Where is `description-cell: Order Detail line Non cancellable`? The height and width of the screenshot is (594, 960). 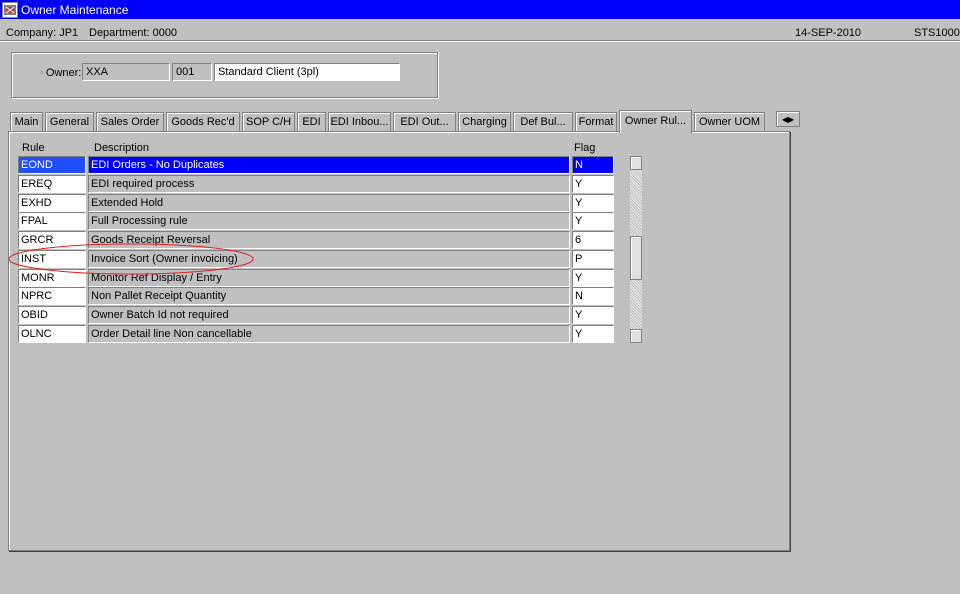
description-cell: Order Detail line Non cancellable is located at coordinates (329, 334).